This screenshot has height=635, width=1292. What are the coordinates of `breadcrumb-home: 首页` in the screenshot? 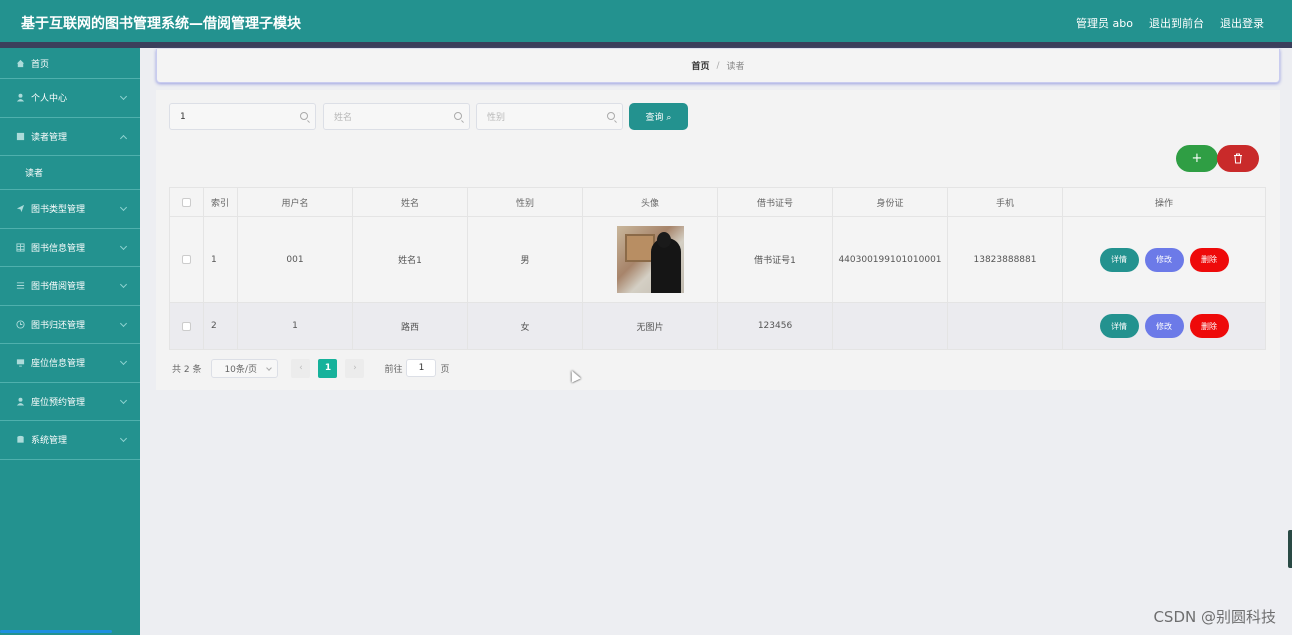 It's located at (700, 65).